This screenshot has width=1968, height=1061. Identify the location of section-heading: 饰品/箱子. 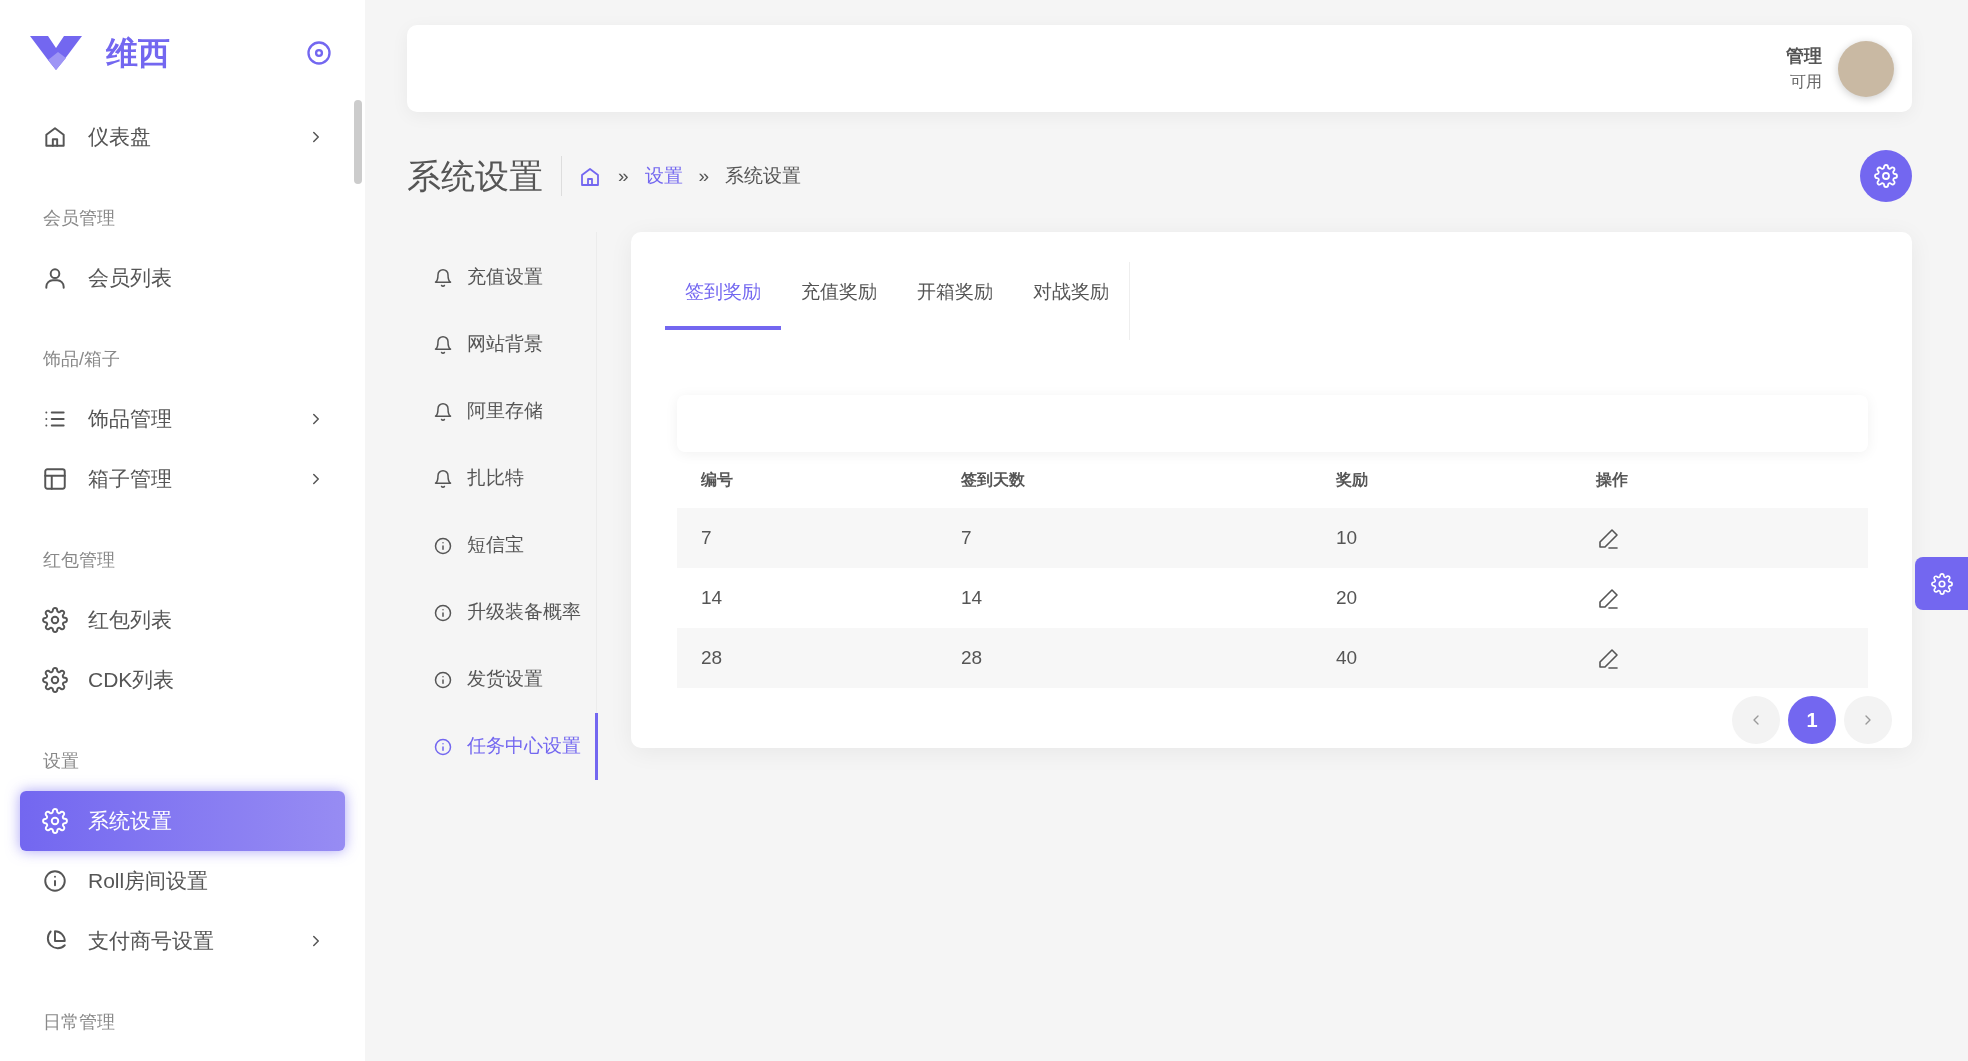
(81, 359).